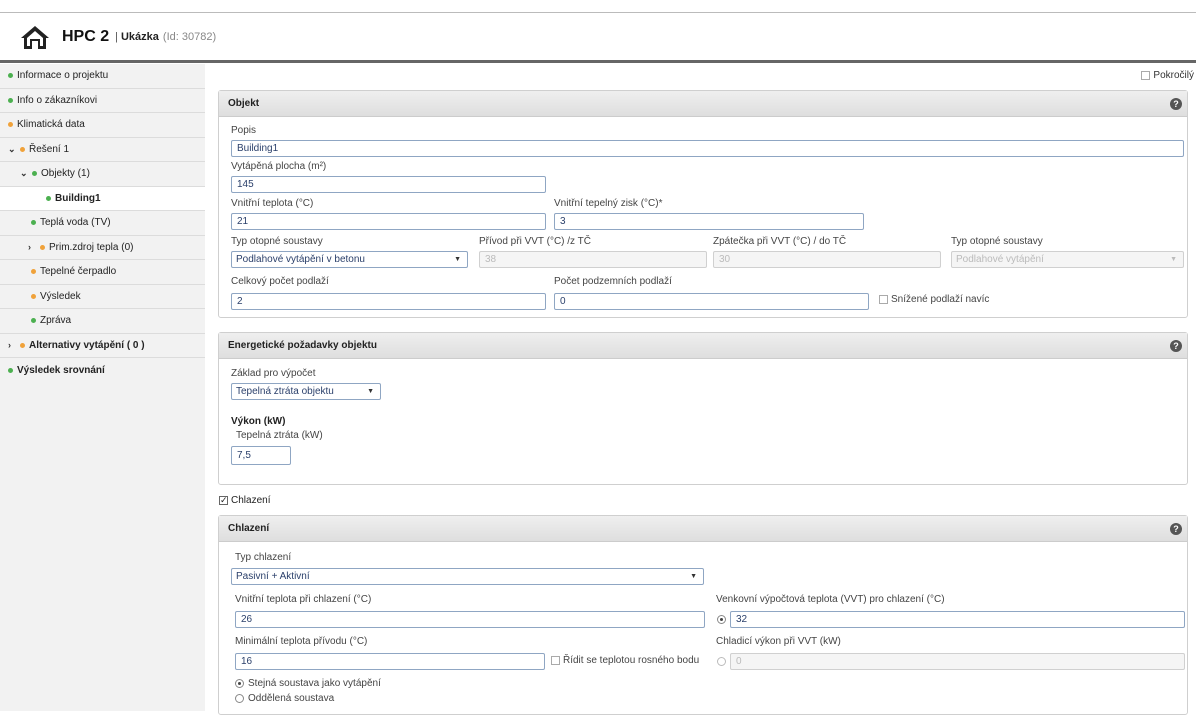  I want to click on sidebar-item-label: Výsledek, so click(60, 296).